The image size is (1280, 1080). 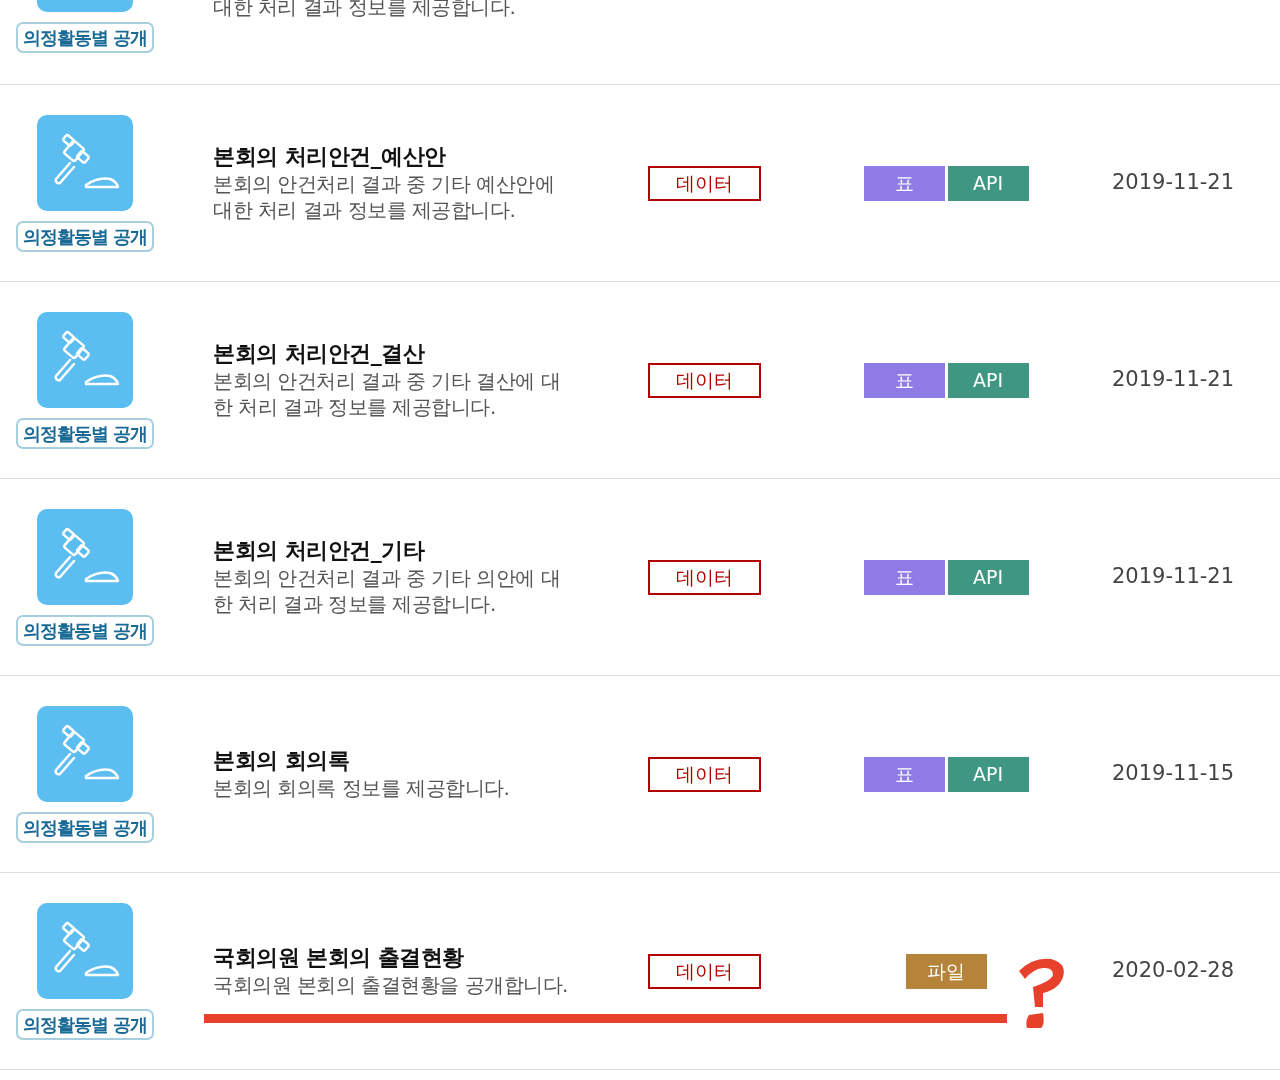 What do you see at coordinates (409, 354) in the screenshot?
I see `dataset-title: 본회의 처리안건_결산` at bounding box center [409, 354].